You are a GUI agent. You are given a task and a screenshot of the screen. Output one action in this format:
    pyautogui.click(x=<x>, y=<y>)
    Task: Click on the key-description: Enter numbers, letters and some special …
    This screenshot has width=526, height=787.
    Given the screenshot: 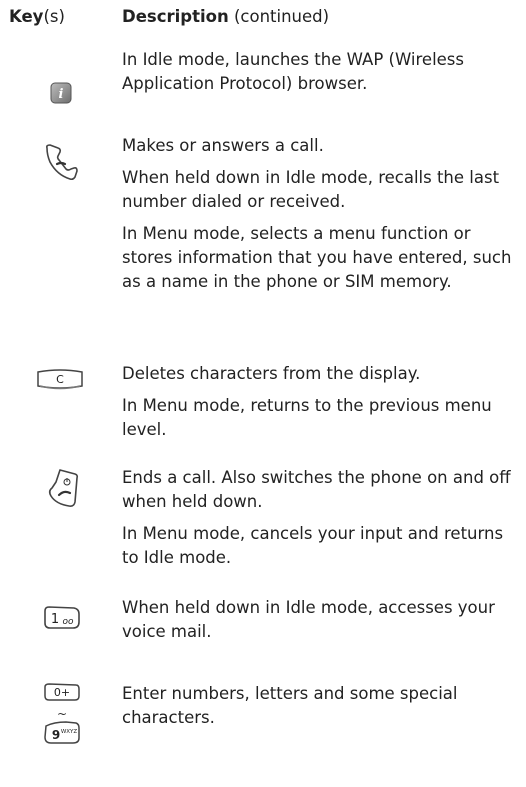 What is the action you would take?
    pyautogui.click(x=290, y=705)
    